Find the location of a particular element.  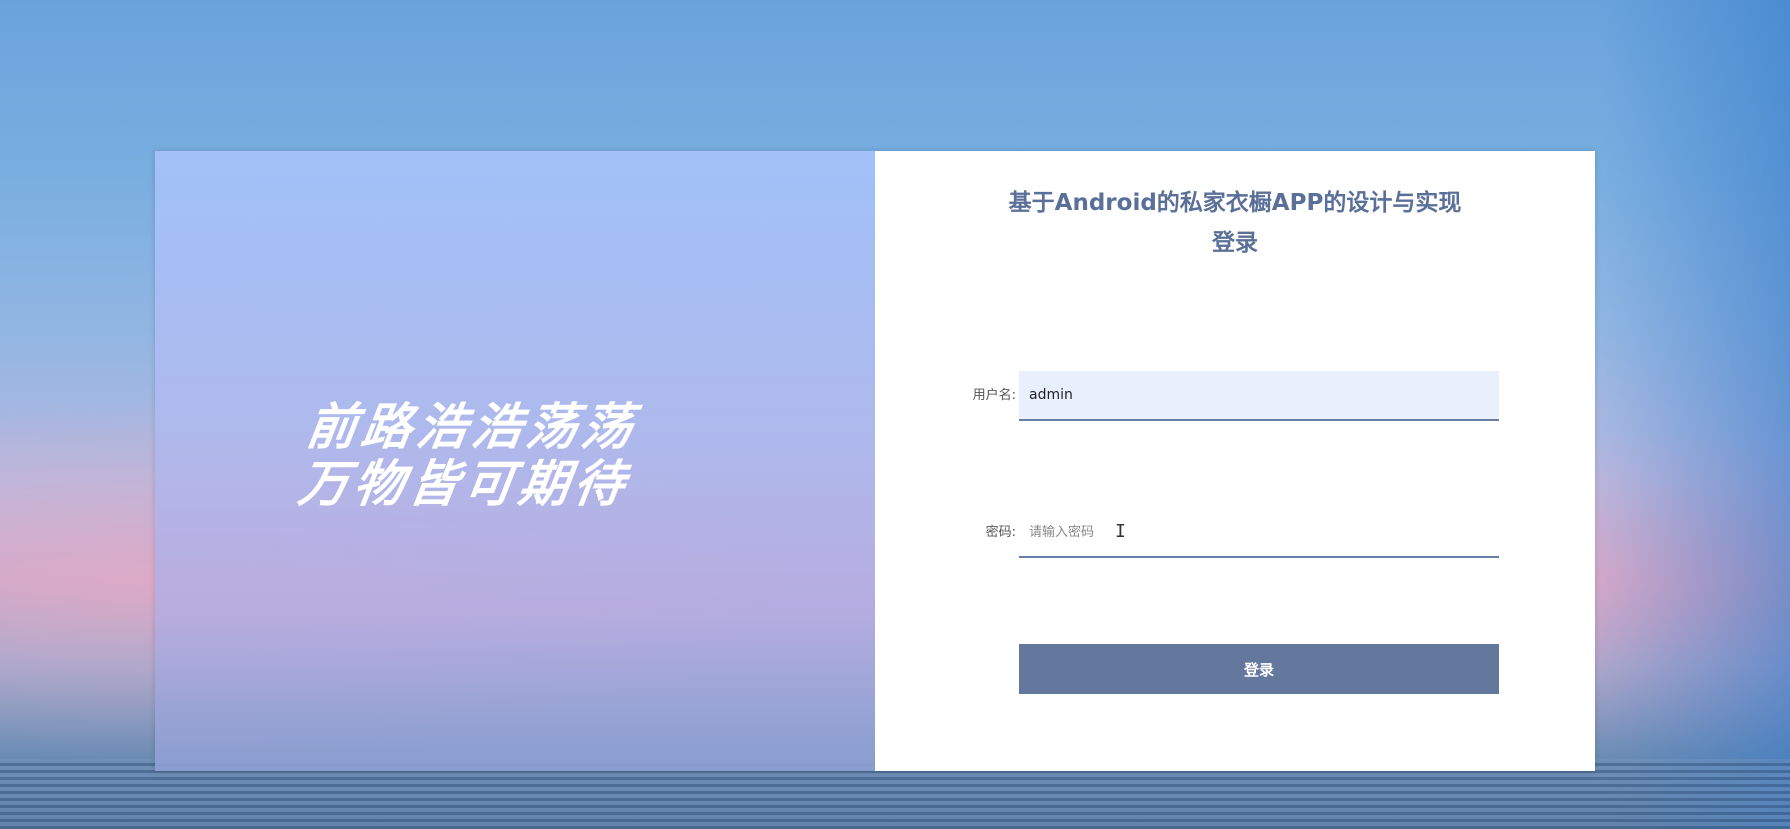

slogan-line-2: 万物皆可期待 is located at coordinates (464, 484).